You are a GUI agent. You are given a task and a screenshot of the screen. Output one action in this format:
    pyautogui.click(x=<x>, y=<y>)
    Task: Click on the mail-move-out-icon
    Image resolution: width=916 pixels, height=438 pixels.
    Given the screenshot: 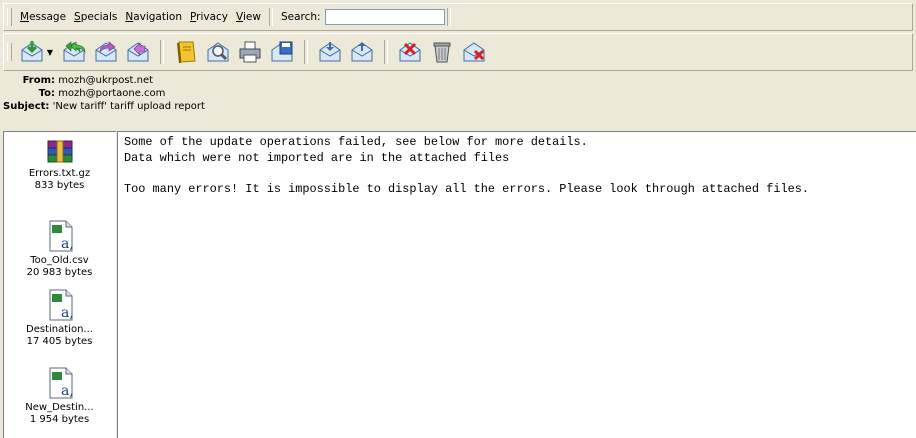 What is the action you would take?
    pyautogui.click(x=362, y=52)
    